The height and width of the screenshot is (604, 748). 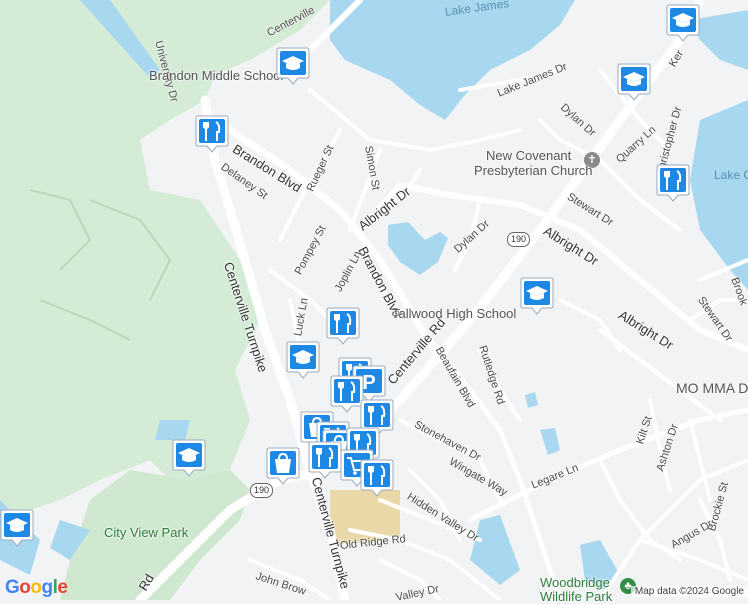 I want to click on place-city-view-park: City View Park, so click(x=146, y=532).